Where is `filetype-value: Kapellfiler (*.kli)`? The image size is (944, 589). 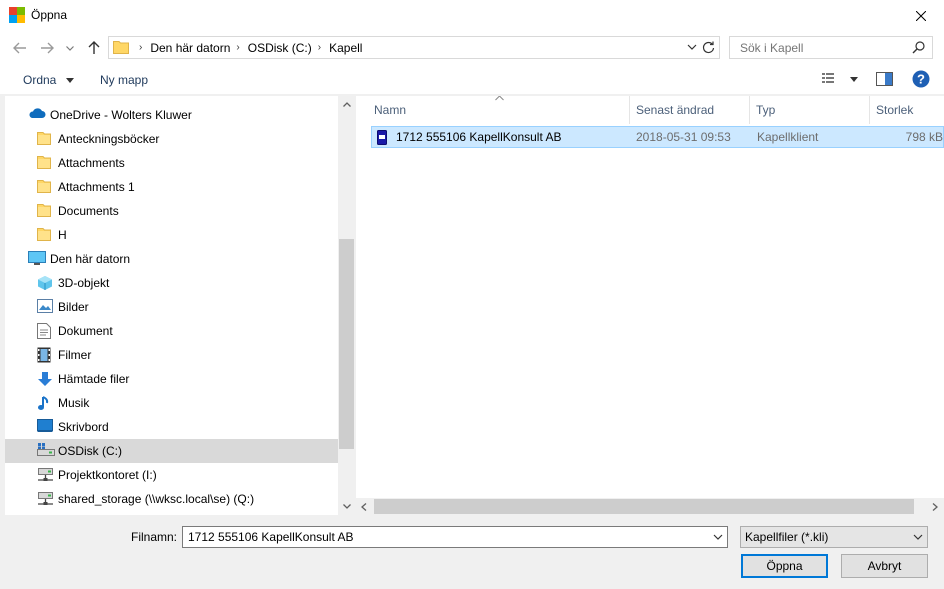
filetype-value: Kapellfiler (*.kli) is located at coordinates (787, 537).